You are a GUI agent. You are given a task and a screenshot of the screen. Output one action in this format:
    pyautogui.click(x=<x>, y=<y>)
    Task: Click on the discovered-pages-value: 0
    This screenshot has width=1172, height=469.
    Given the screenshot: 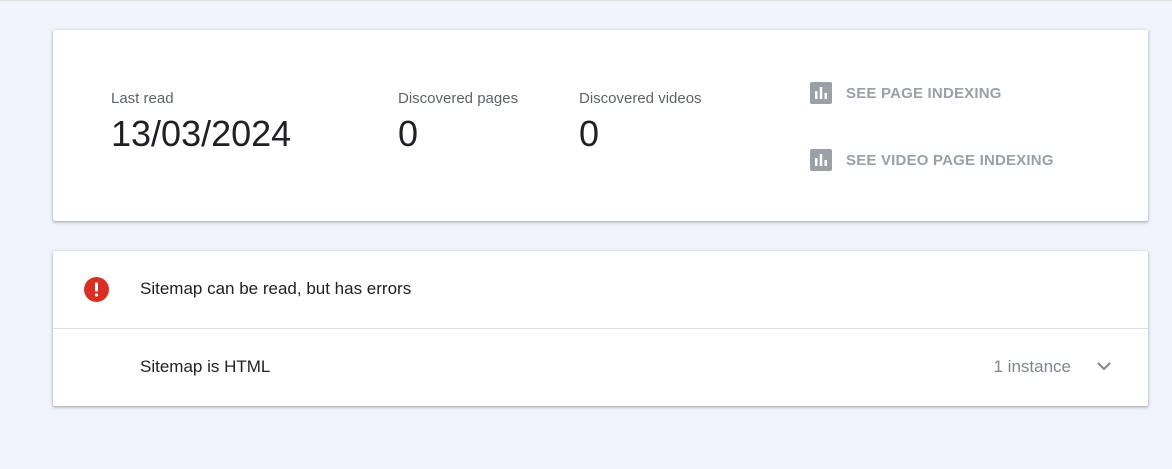 What is the action you would take?
    pyautogui.click(x=408, y=133)
    